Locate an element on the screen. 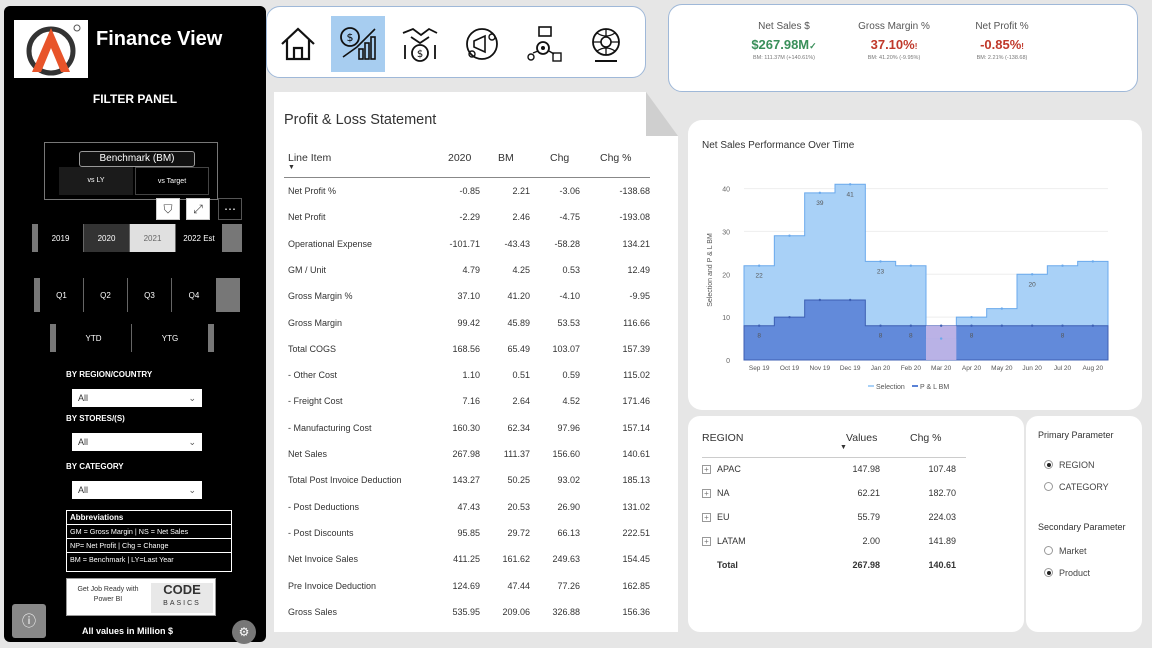  finance-chart-icon: $ is located at coordinates (358, 43).